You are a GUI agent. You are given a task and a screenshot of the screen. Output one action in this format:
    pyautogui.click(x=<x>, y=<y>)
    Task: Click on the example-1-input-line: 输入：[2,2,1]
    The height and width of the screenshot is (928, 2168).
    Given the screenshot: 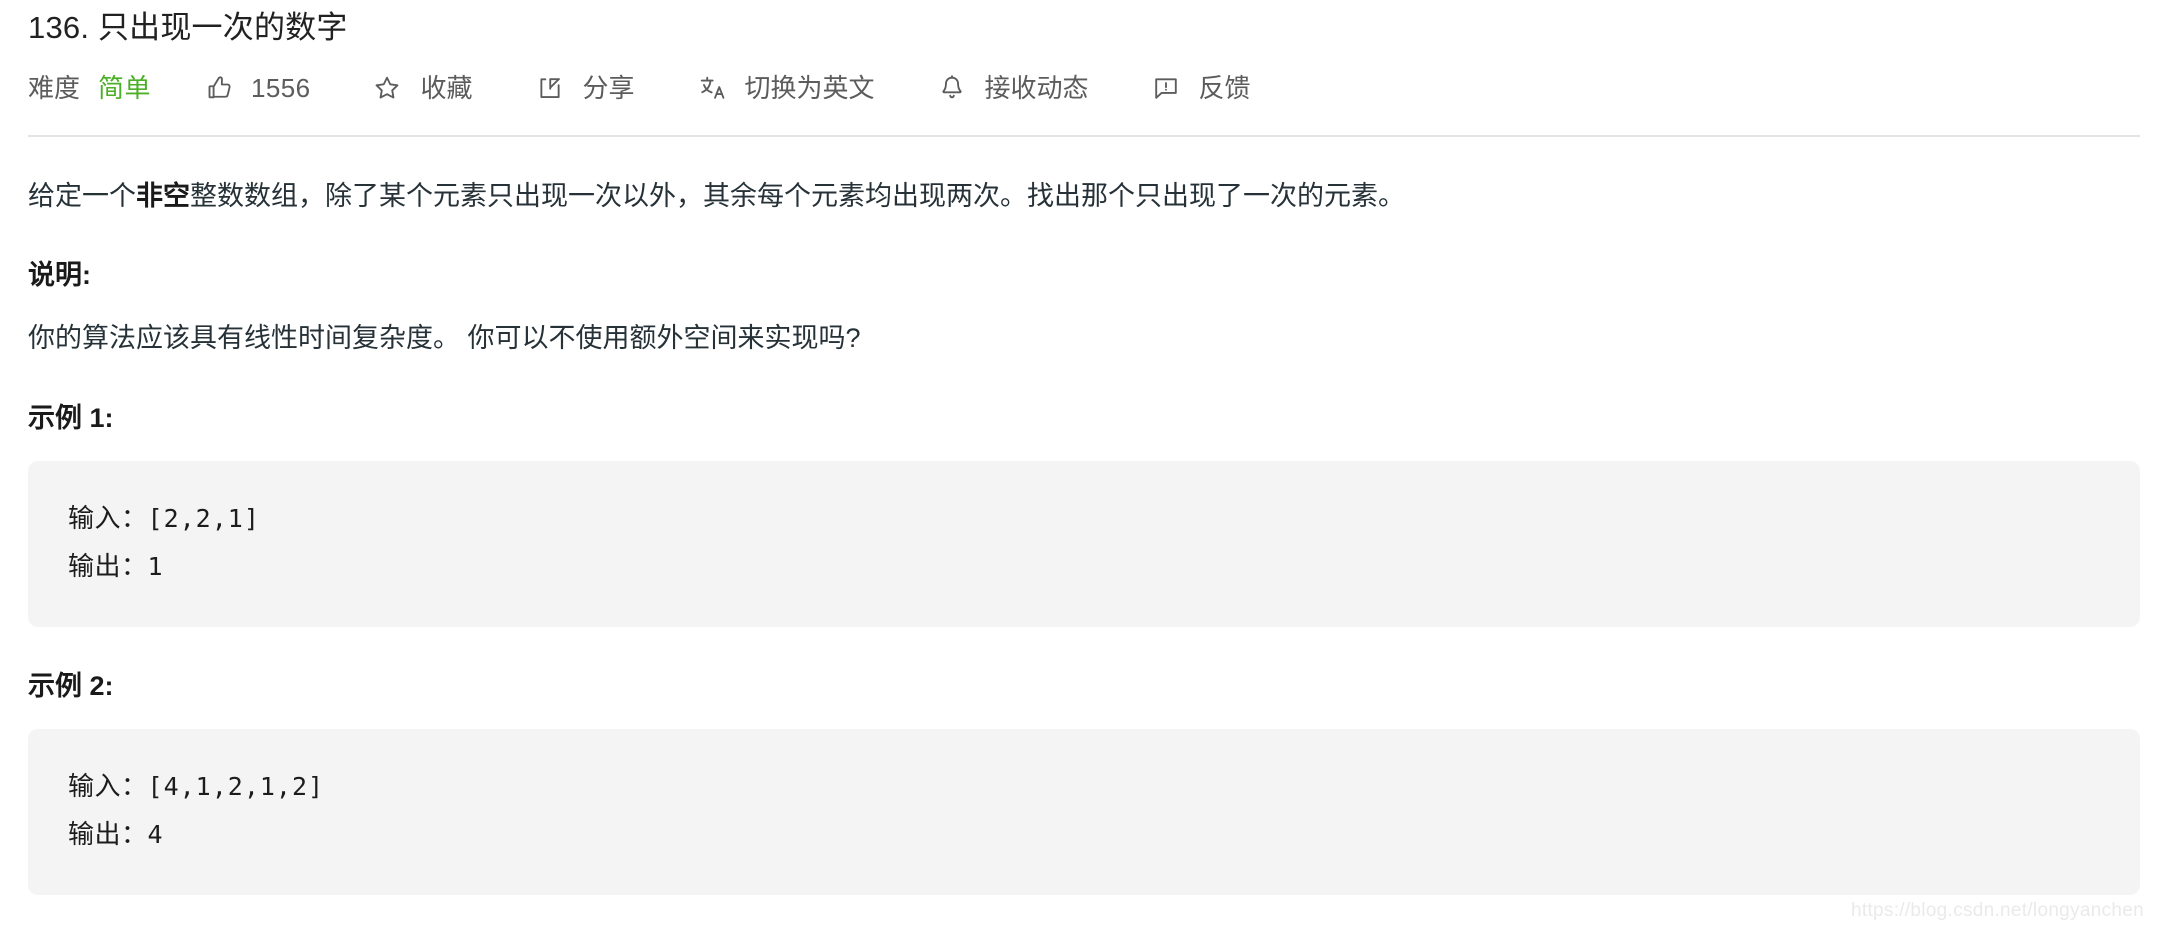 What is the action you would take?
    pyautogui.click(x=1104, y=519)
    